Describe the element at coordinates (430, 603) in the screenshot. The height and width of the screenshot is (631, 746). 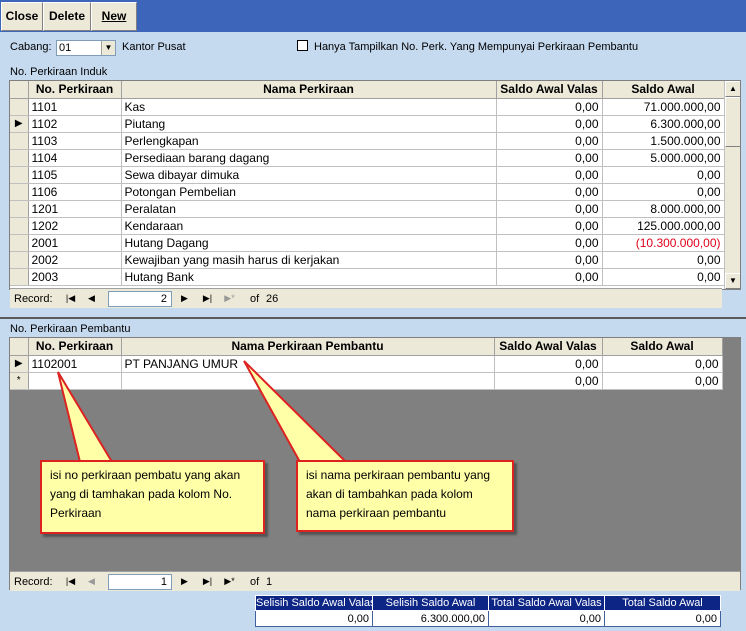
I see `totals-header: Selisih Saldo Awal` at that location.